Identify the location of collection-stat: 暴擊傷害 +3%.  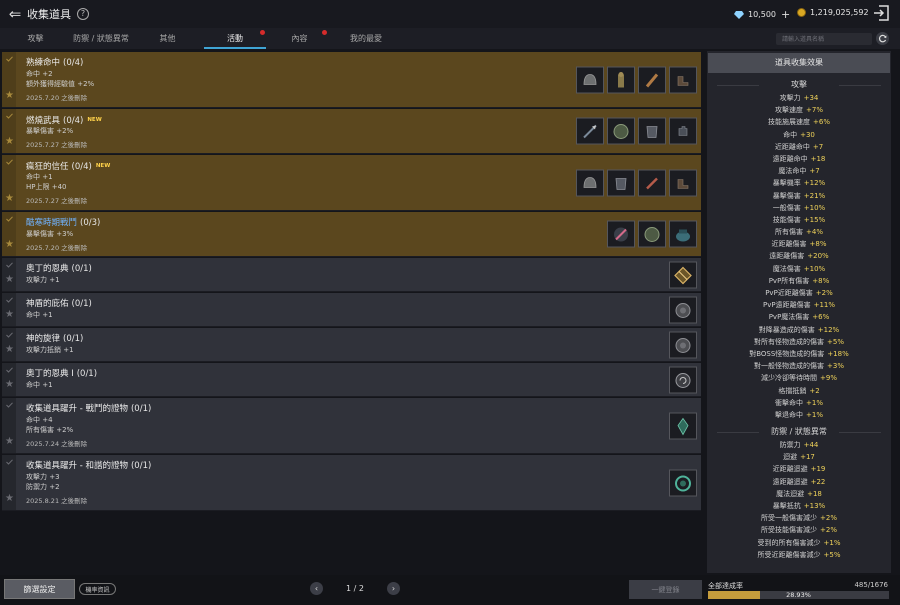
(50, 234).